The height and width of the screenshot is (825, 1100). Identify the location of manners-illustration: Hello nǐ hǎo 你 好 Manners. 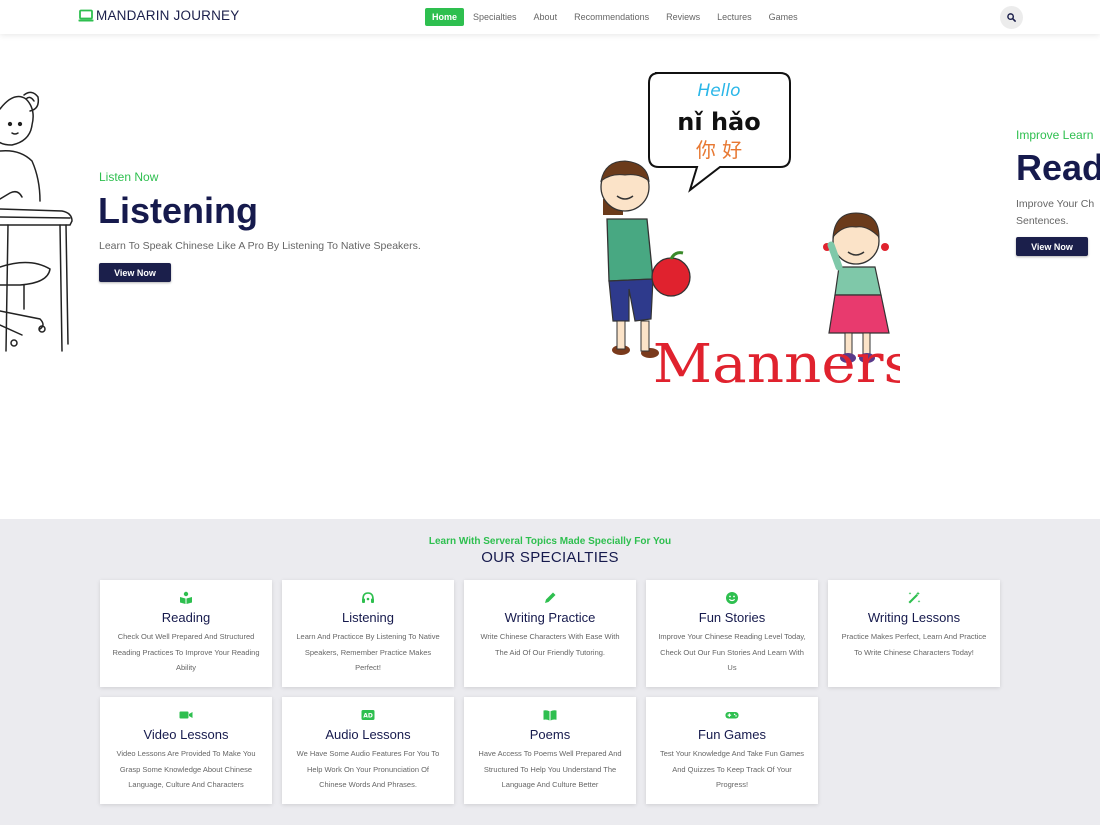
(750, 230).